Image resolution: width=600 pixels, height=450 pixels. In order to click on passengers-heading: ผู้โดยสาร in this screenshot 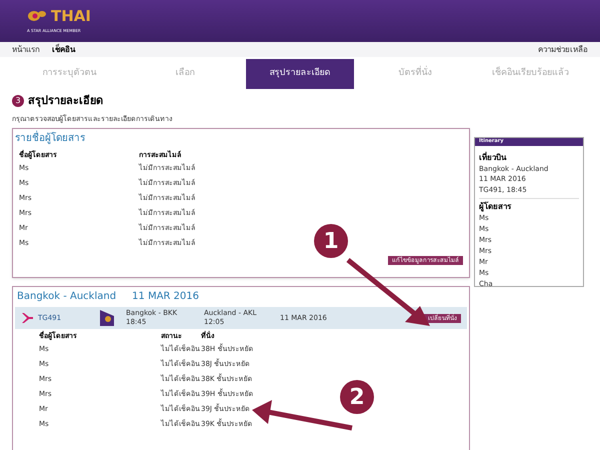, I will do `click(495, 207)`.